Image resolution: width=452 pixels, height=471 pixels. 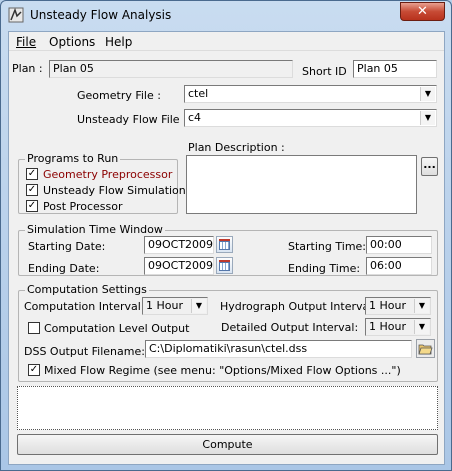 What do you see at coordinates (16, 15) in the screenshot?
I see `app-icon` at bounding box center [16, 15].